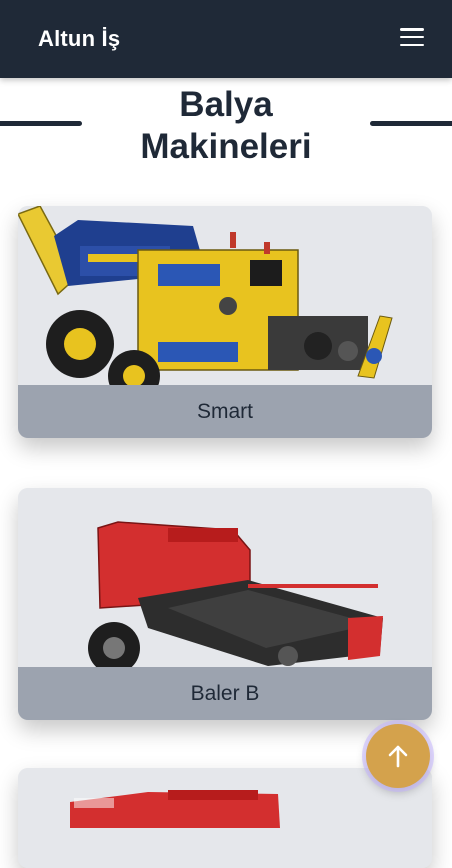 Image resolution: width=452 pixels, height=868 pixels. Describe the element at coordinates (225, 693) in the screenshot. I see `product-caption: Baler B` at that location.